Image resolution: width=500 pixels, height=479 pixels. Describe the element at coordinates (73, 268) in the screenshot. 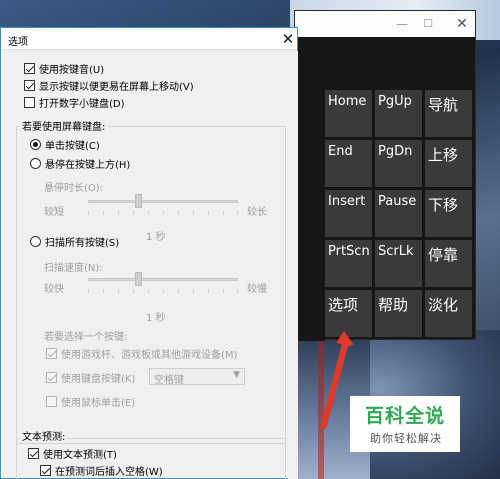

I see `scan-speed-label: 扫描速度(N):` at that location.